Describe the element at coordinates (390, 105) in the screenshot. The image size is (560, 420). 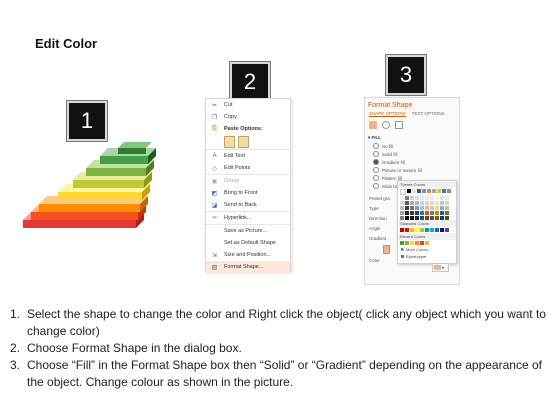
I see `panel-title: Format Shape` at that location.